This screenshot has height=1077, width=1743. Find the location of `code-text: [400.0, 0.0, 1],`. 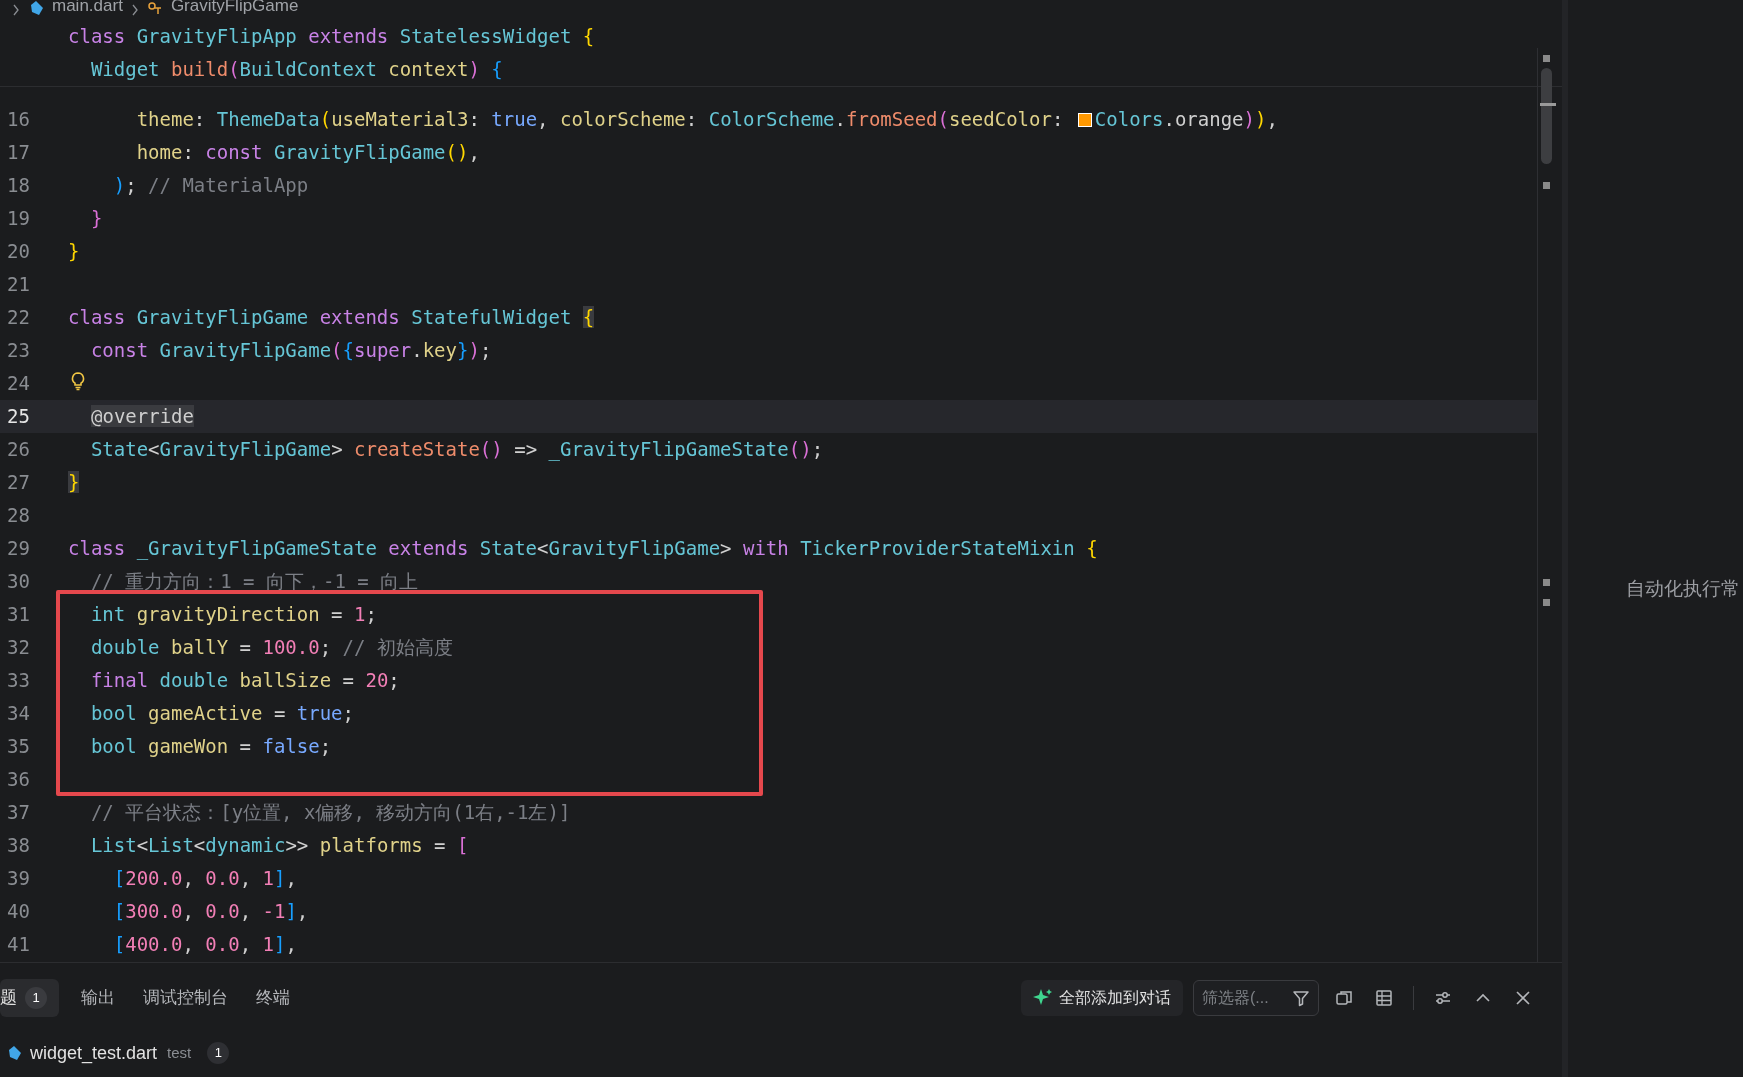

code-text: [400.0, 0.0, 1], is located at coordinates (204, 945).